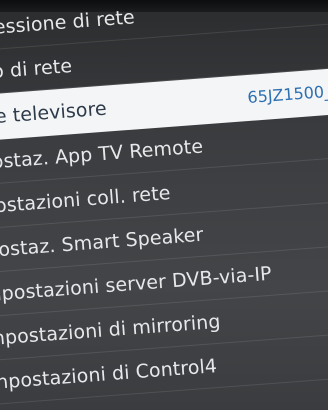  I want to click on tv-name-value: 65JZ1500_S, so click(287, 93).